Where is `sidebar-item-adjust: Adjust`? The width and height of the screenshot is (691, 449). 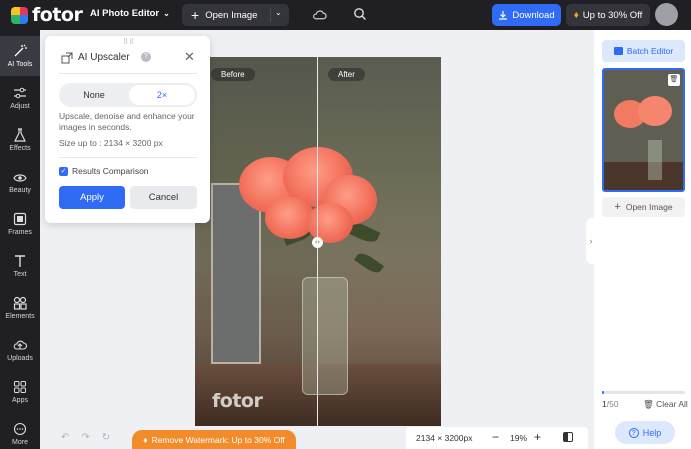
sidebar-item-adjust: Adjust is located at coordinates (20, 98).